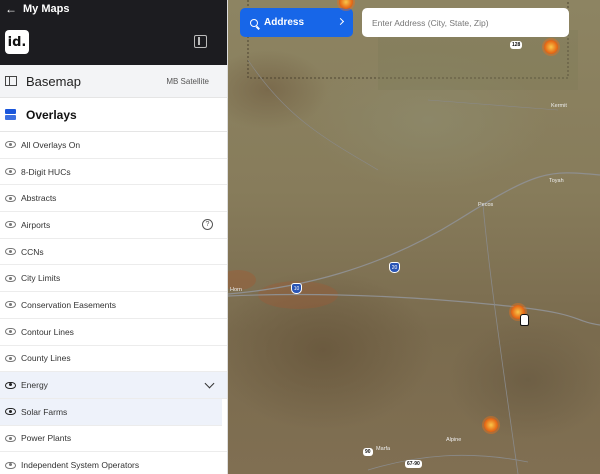  What do you see at coordinates (340, 21) in the screenshot?
I see `chevron-right-icon` at bounding box center [340, 21].